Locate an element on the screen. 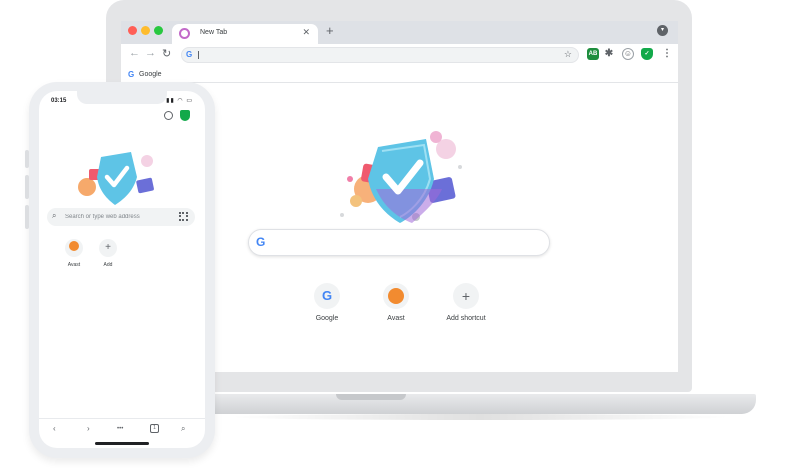  bookmarks-bar: G Google is located at coordinates (399, 74).